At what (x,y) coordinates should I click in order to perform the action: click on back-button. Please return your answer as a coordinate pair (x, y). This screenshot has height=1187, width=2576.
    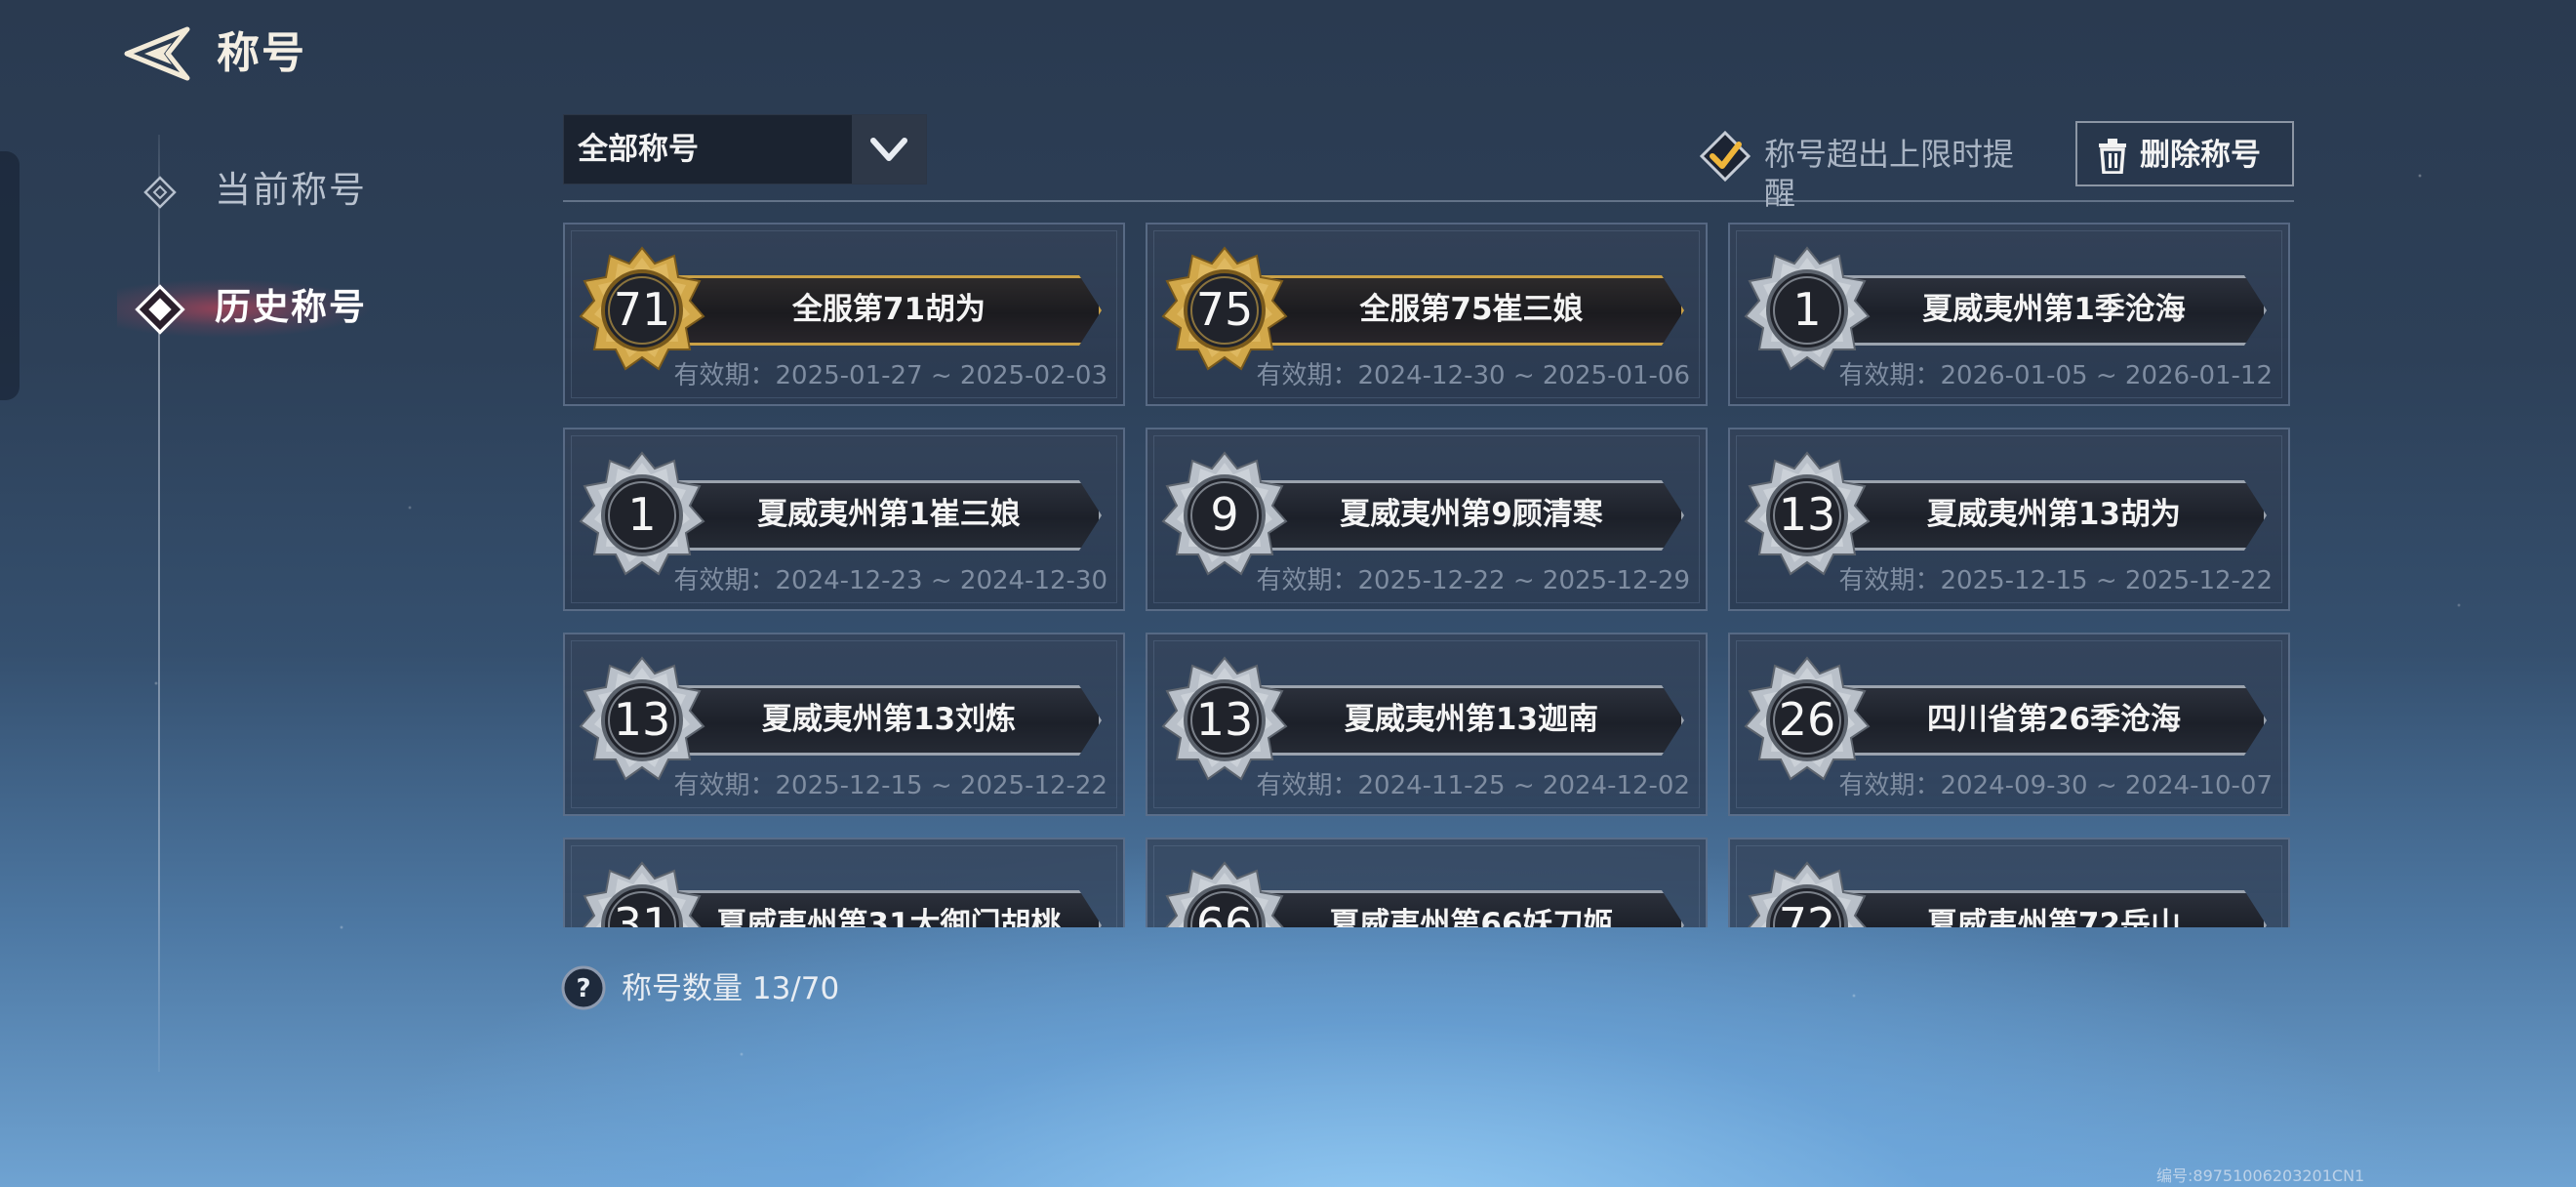
    Looking at the image, I should click on (158, 53).